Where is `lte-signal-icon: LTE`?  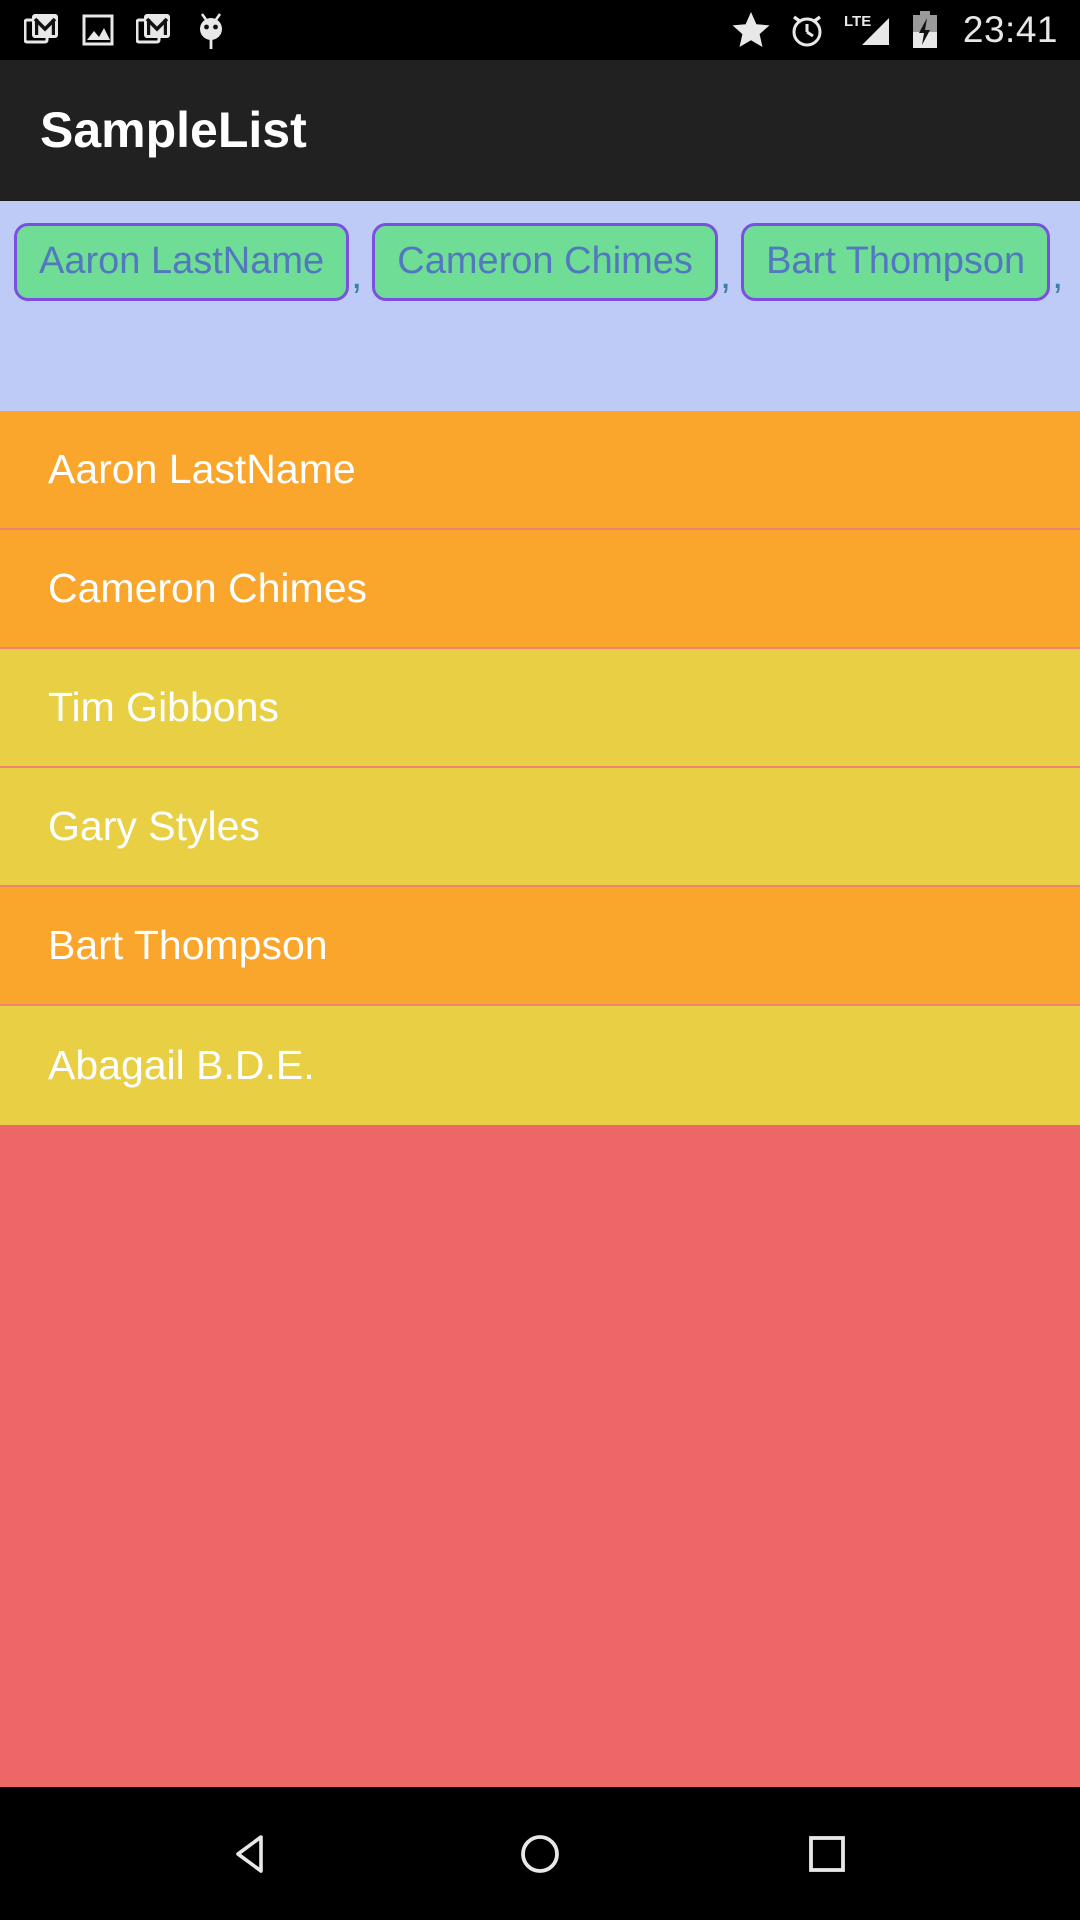
lte-signal-icon: LTE is located at coordinates (869, 30).